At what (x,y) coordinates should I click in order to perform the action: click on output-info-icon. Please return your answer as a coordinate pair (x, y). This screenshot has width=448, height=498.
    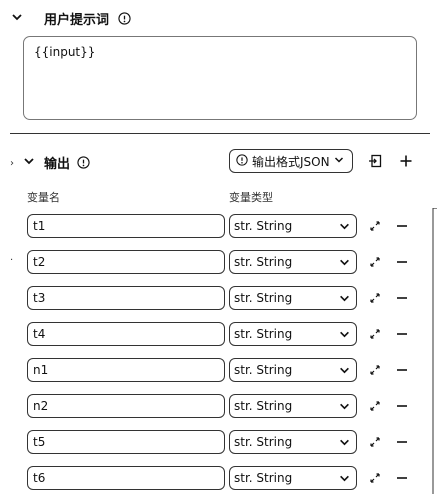
    Looking at the image, I should click on (83, 163).